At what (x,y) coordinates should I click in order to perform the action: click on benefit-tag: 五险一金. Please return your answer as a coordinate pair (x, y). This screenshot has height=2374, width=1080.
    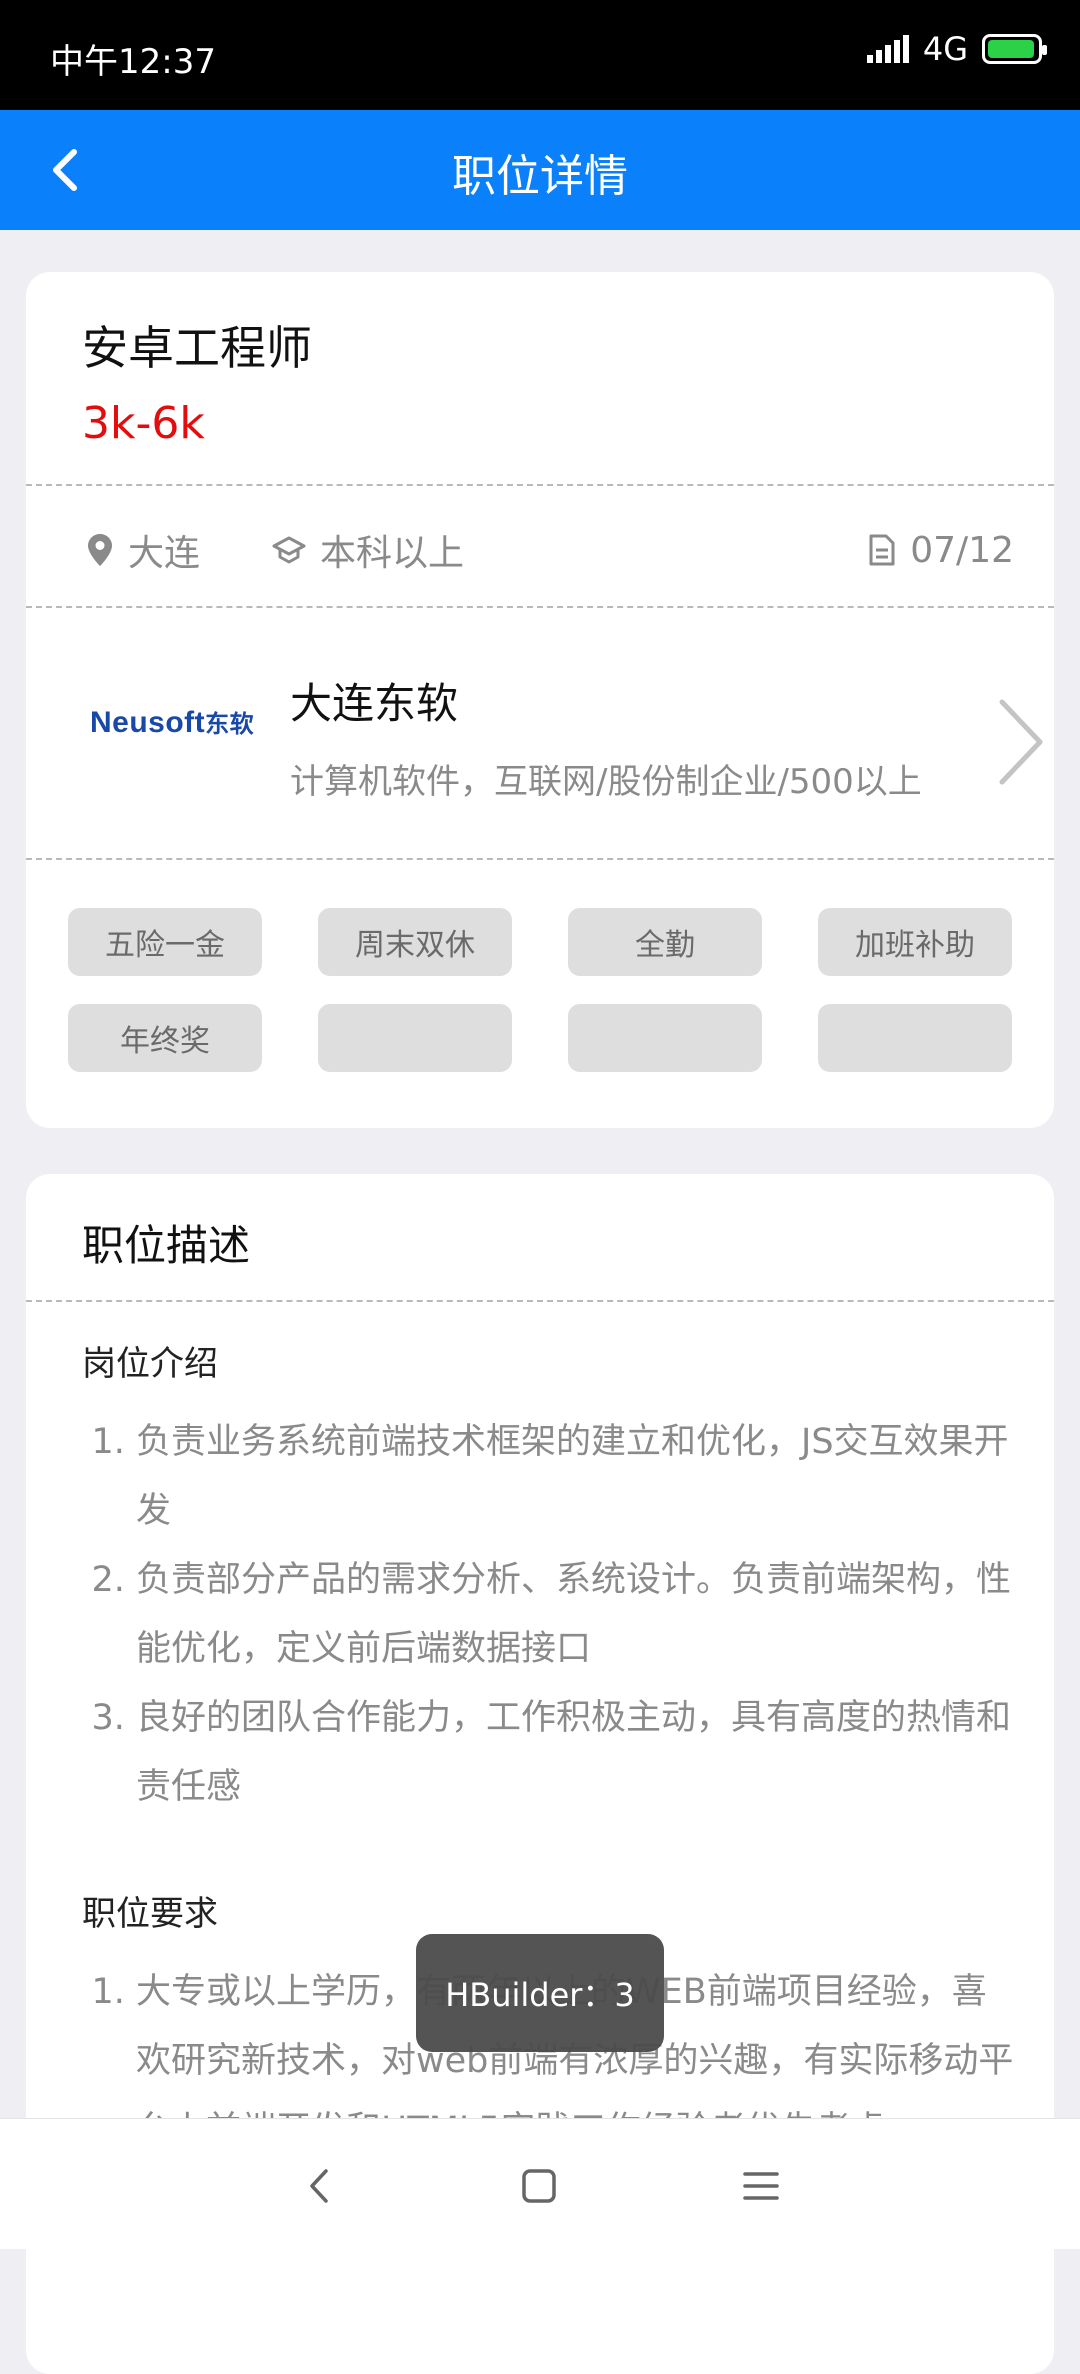
    Looking at the image, I should click on (165, 942).